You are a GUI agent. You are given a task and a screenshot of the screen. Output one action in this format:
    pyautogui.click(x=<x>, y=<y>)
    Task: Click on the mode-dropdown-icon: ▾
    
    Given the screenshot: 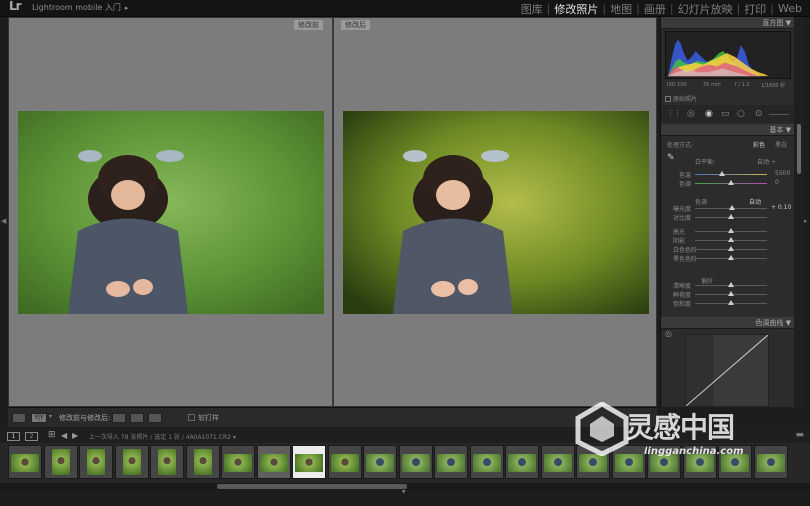 What is the action you would take?
    pyautogui.click(x=50, y=416)
    